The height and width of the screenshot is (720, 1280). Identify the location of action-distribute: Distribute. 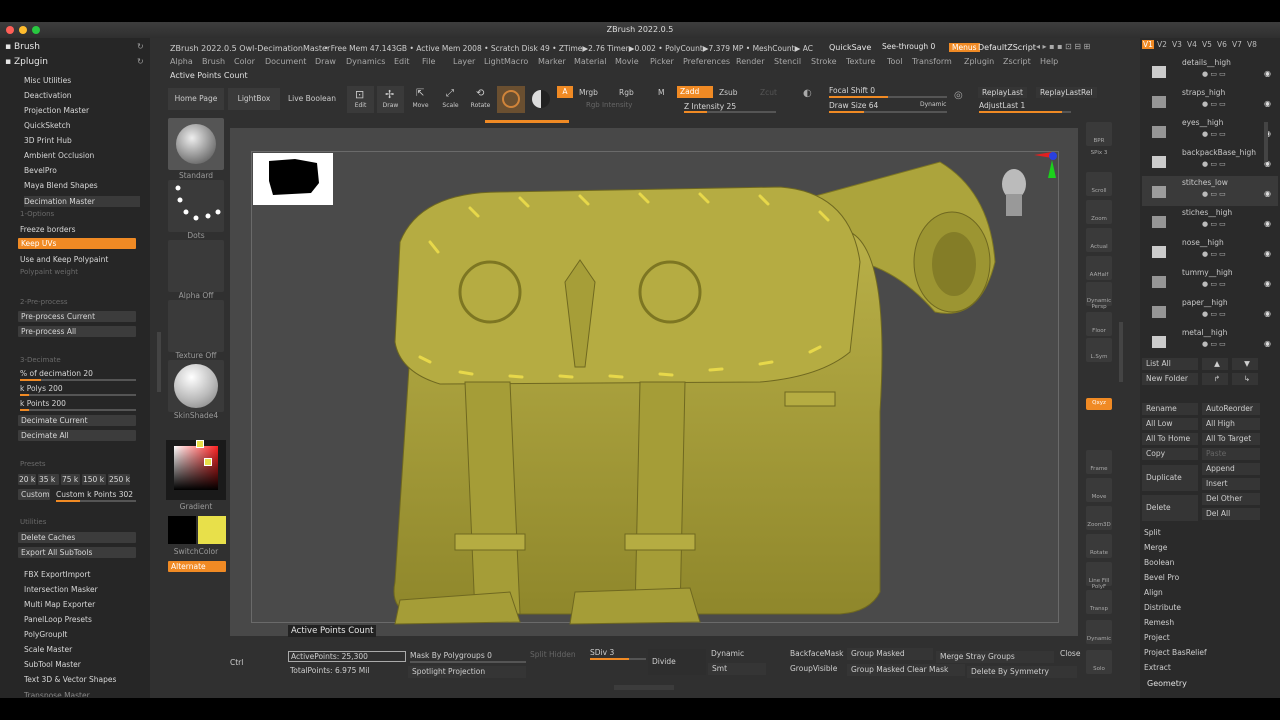
(1162, 607).